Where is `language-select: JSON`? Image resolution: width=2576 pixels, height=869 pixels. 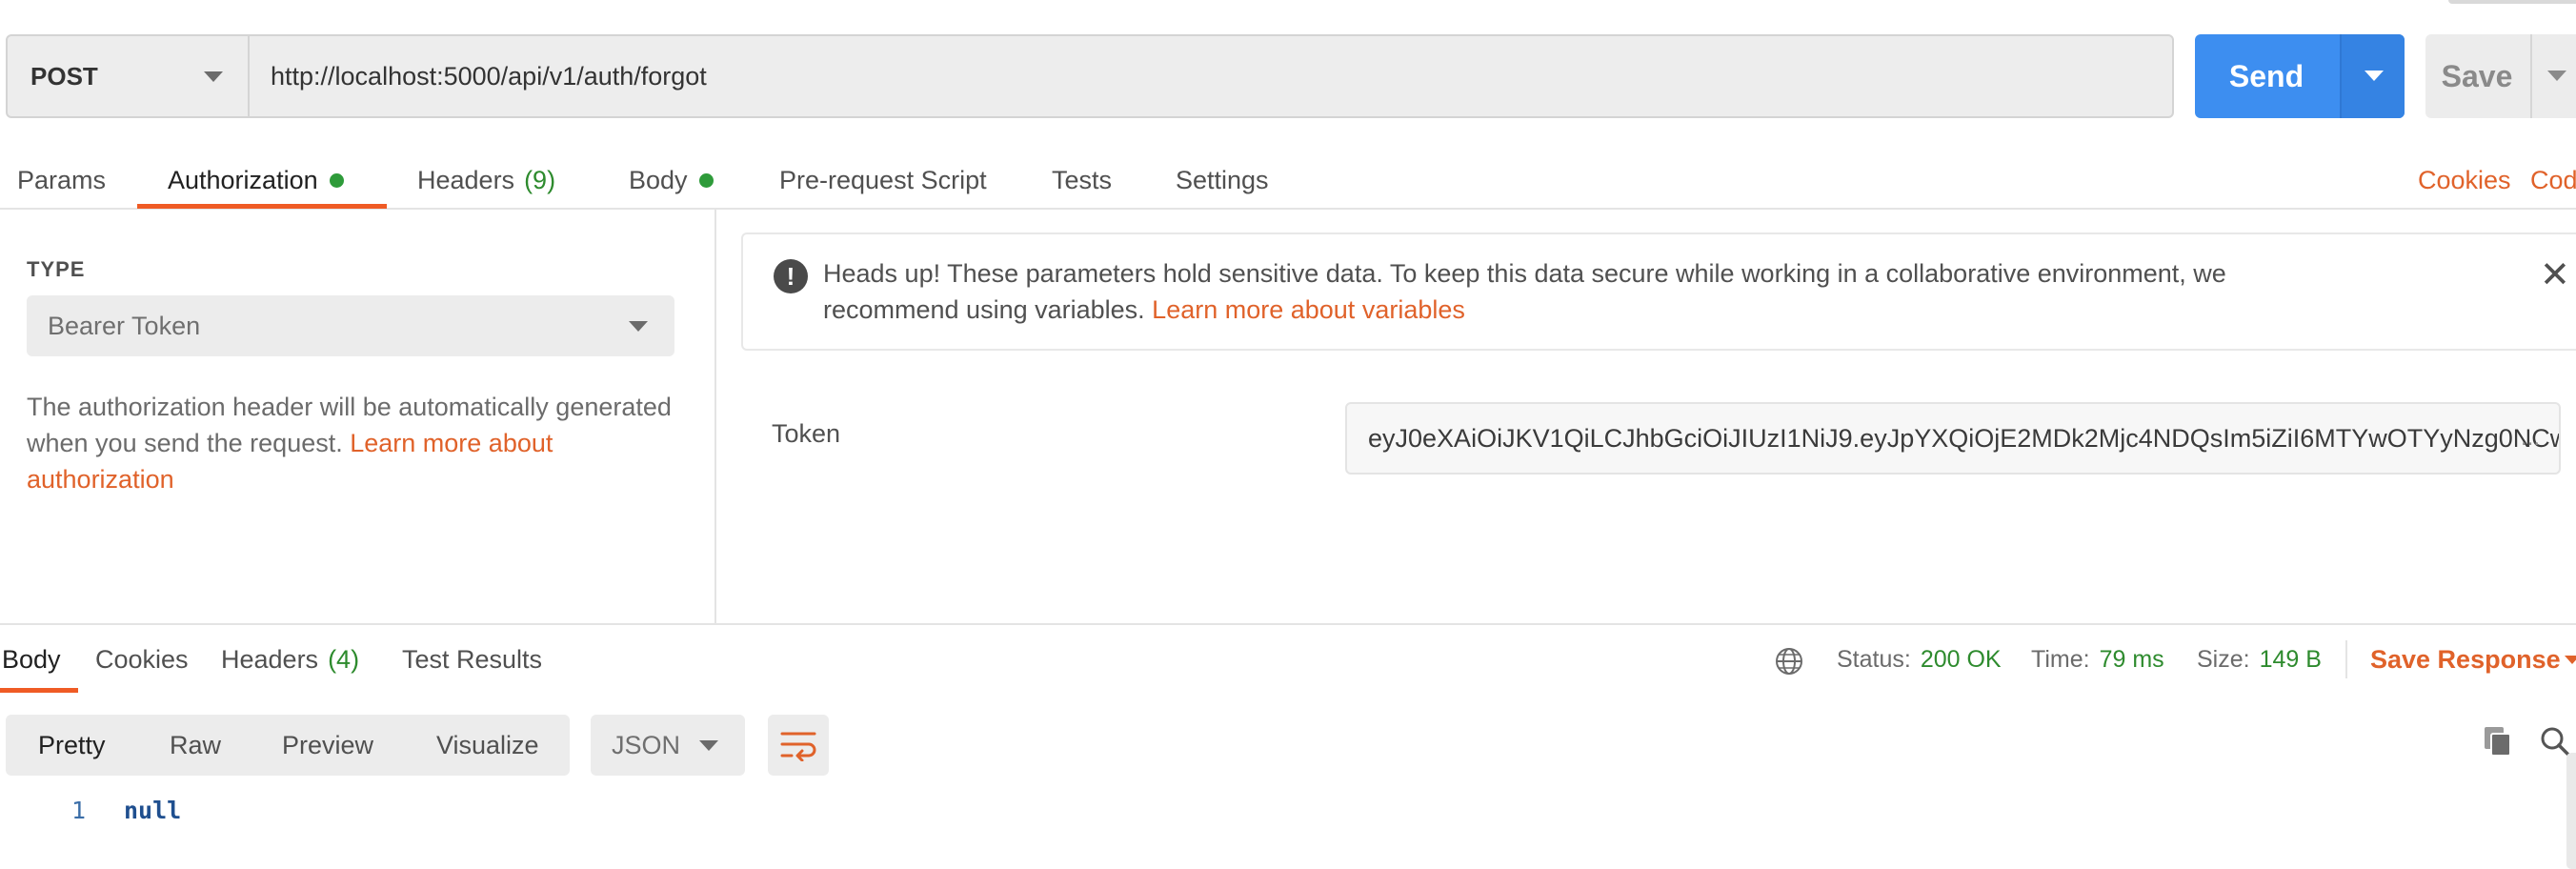 language-select: JSON is located at coordinates (668, 746).